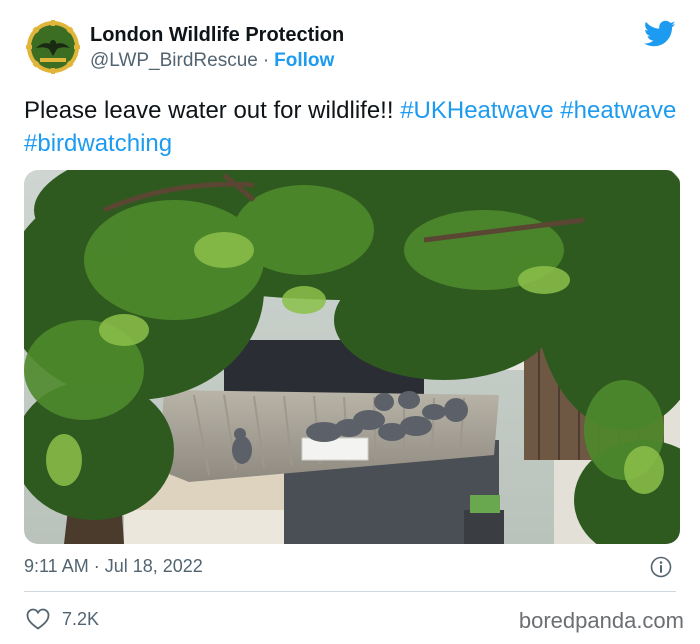  What do you see at coordinates (350, 591) in the screenshot?
I see `divider` at bounding box center [350, 591].